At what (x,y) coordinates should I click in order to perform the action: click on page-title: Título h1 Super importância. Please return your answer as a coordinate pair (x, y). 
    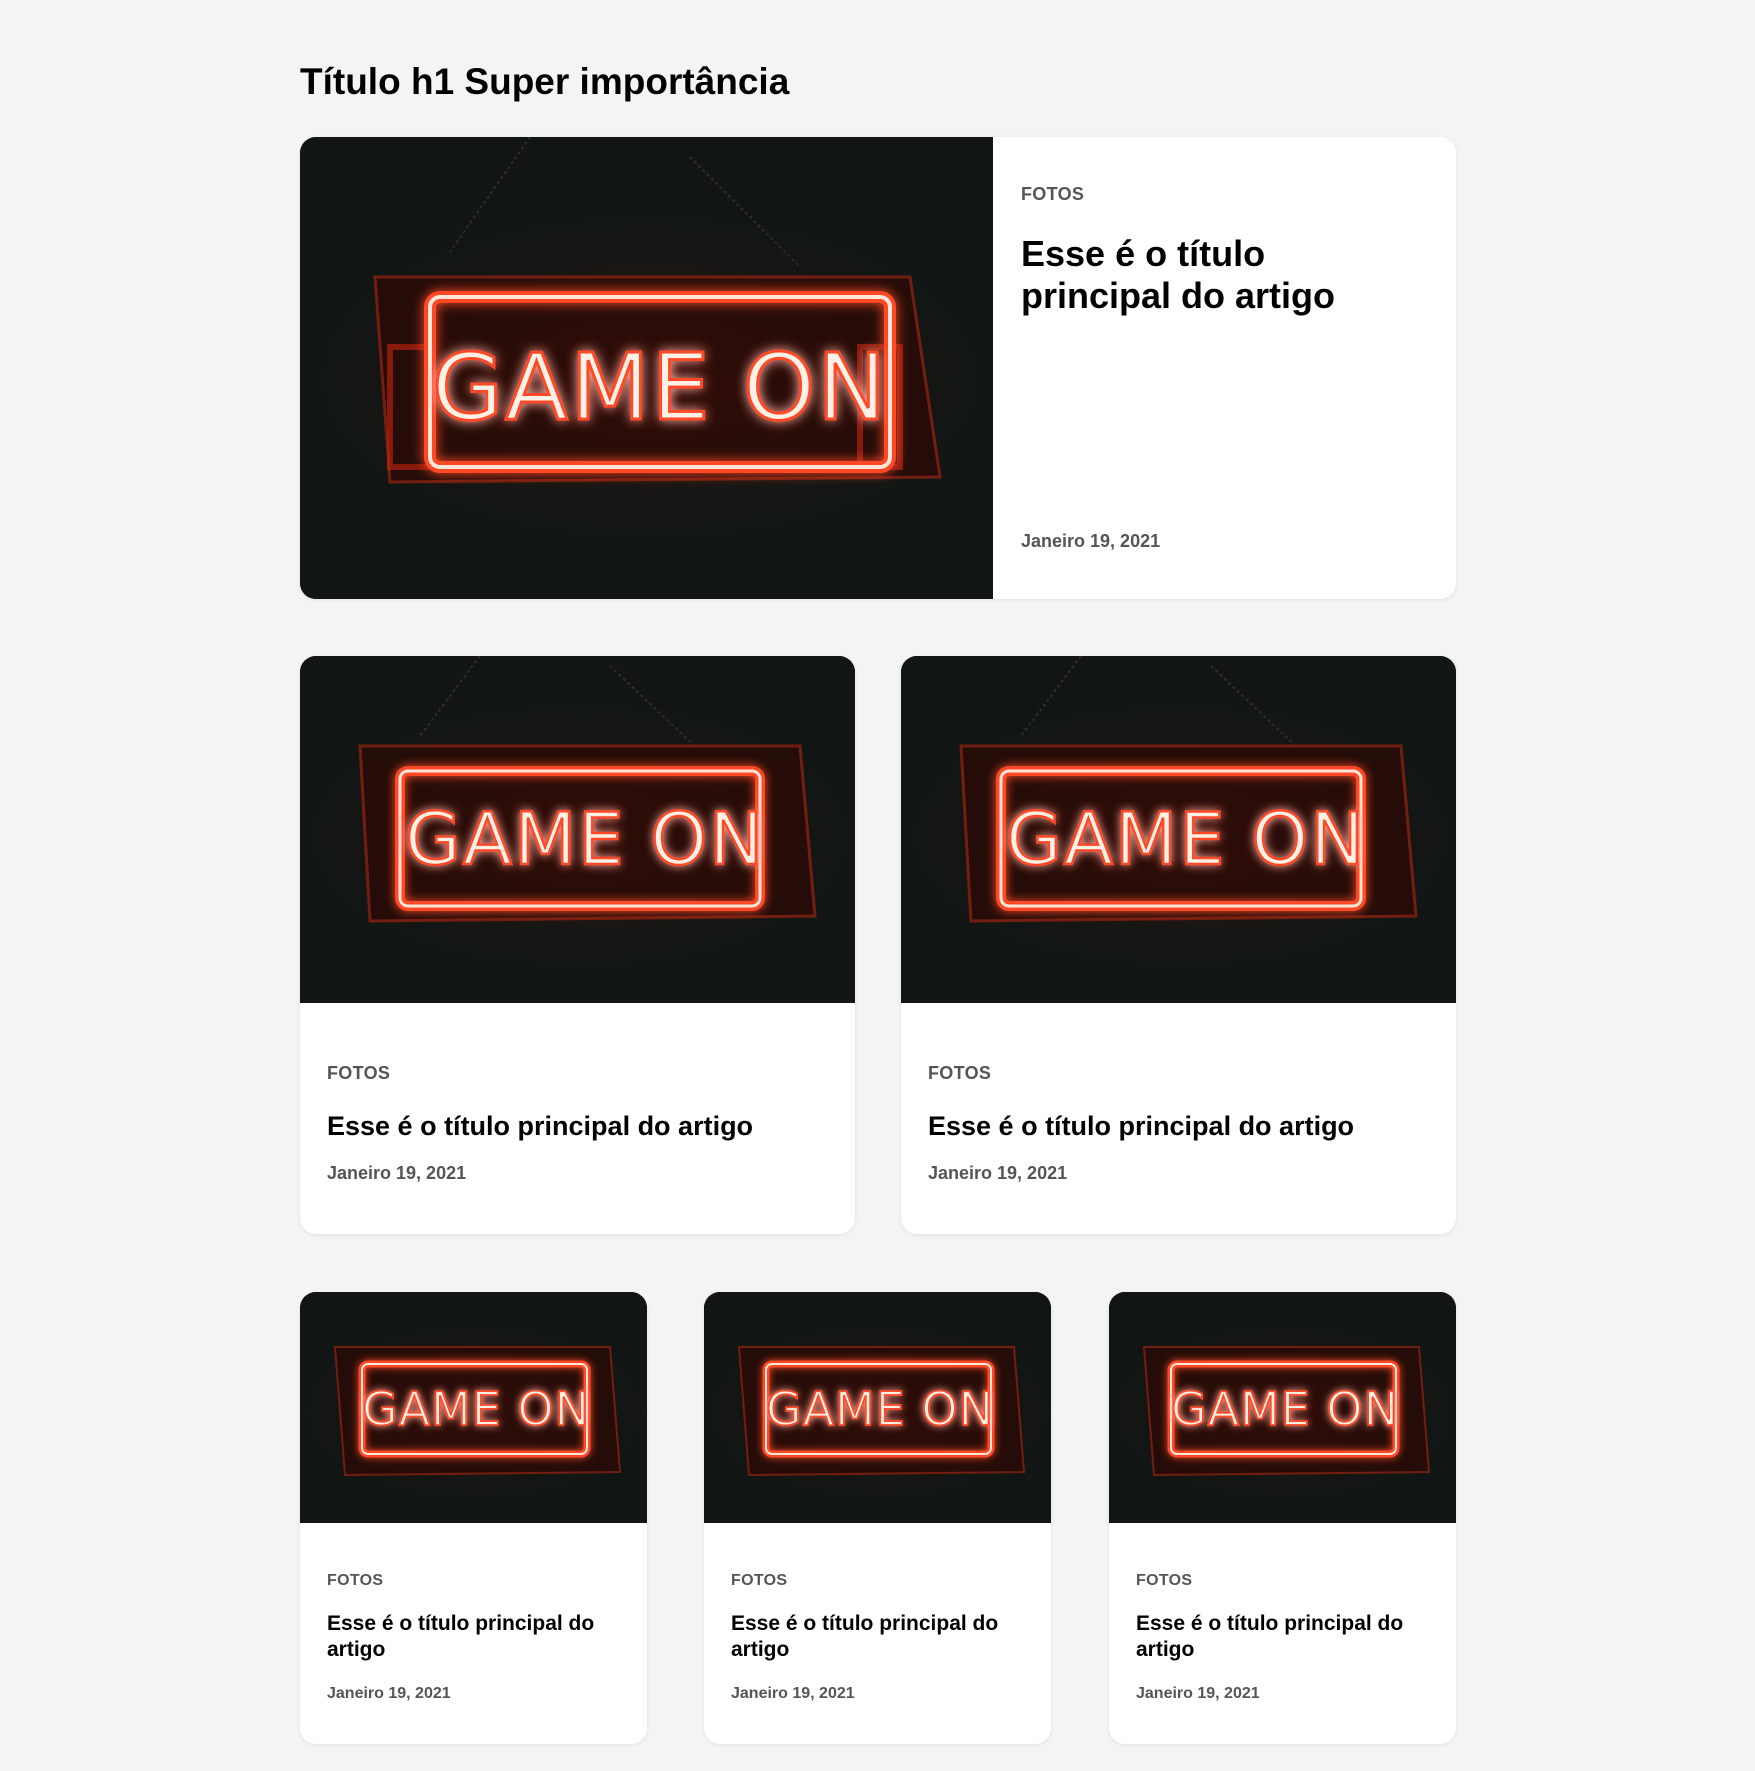
    Looking at the image, I should click on (545, 81).